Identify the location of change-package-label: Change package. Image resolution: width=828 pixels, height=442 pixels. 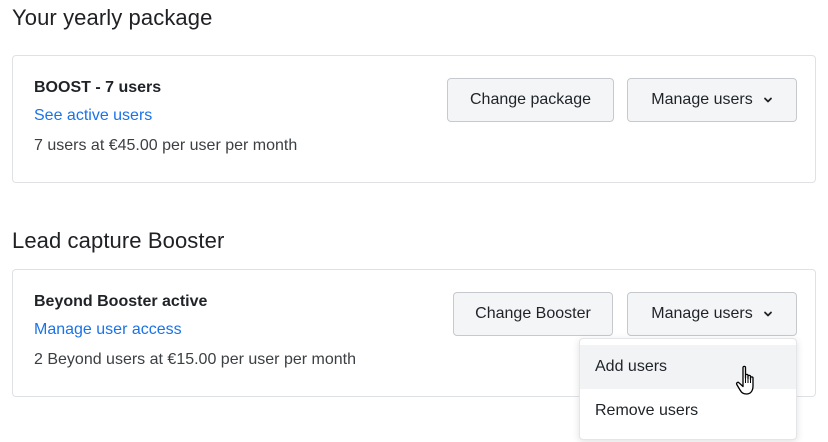
(530, 99).